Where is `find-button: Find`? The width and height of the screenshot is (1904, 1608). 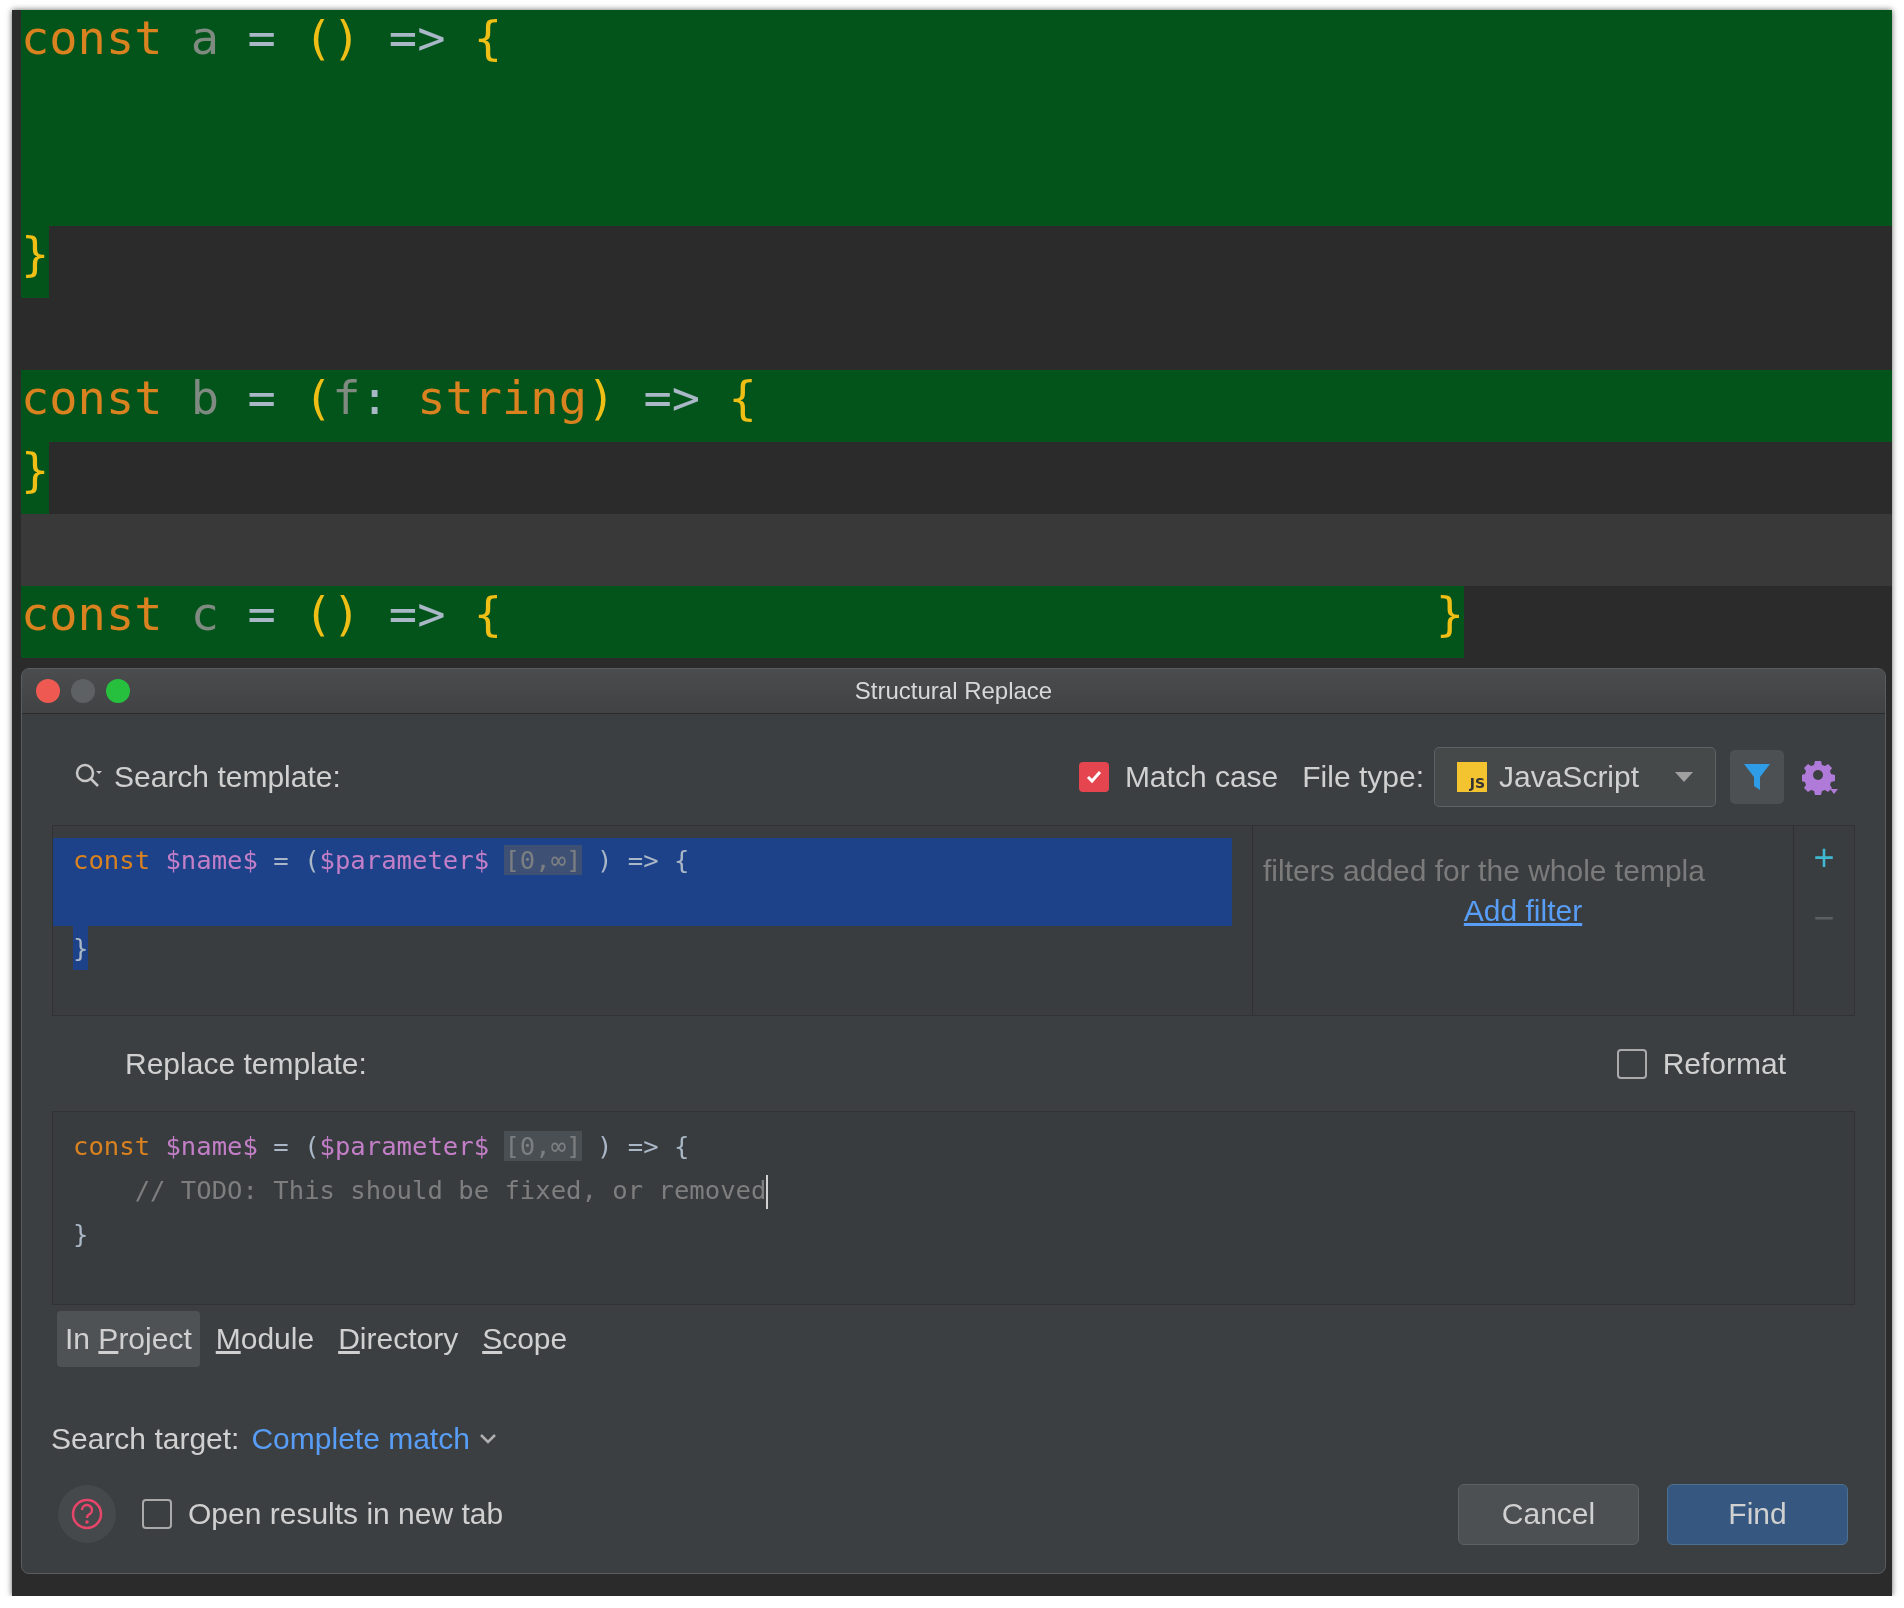
find-button: Find is located at coordinates (1757, 1514).